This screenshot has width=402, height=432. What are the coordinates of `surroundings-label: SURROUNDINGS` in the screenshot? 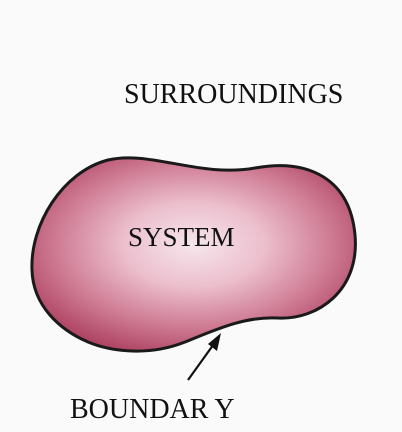 It's located at (233, 94).